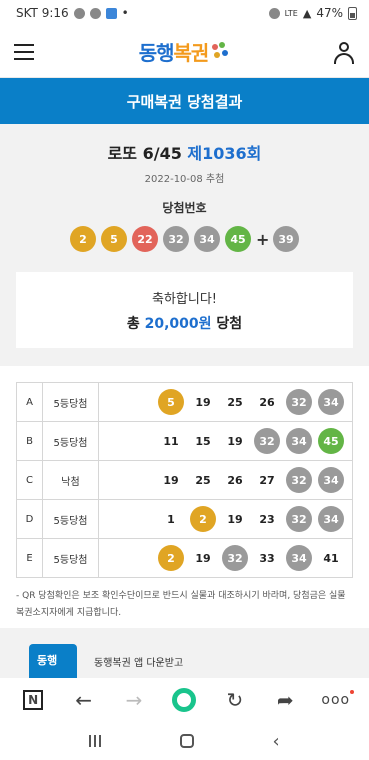  Describe the element at coordinates (263, 239) in the screenshot. I see `plus-sign: +` at that location.